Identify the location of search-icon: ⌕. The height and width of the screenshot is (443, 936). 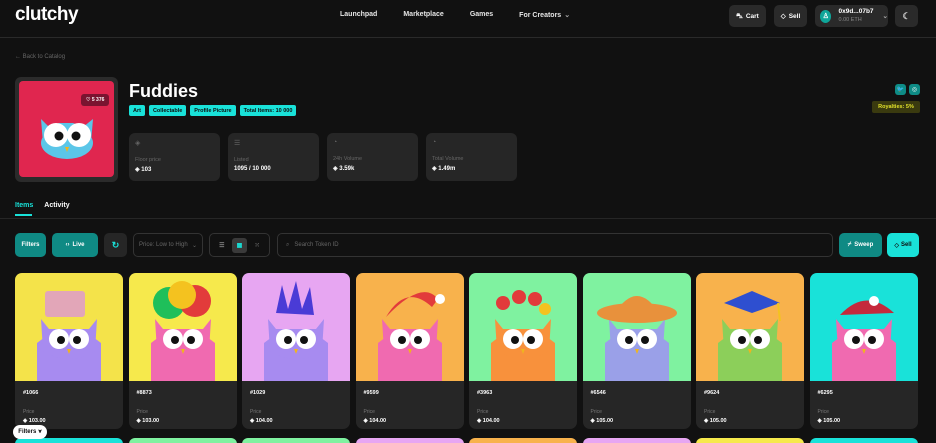
(288, 244).